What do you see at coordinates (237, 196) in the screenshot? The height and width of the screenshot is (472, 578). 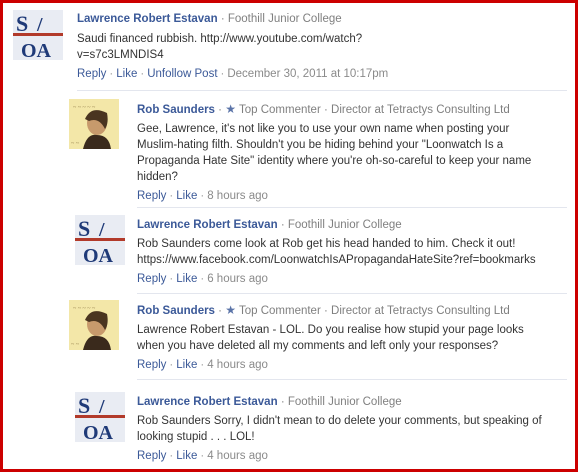 I see `timestamp: 8 hours ago` at bounding box center [237, 196].